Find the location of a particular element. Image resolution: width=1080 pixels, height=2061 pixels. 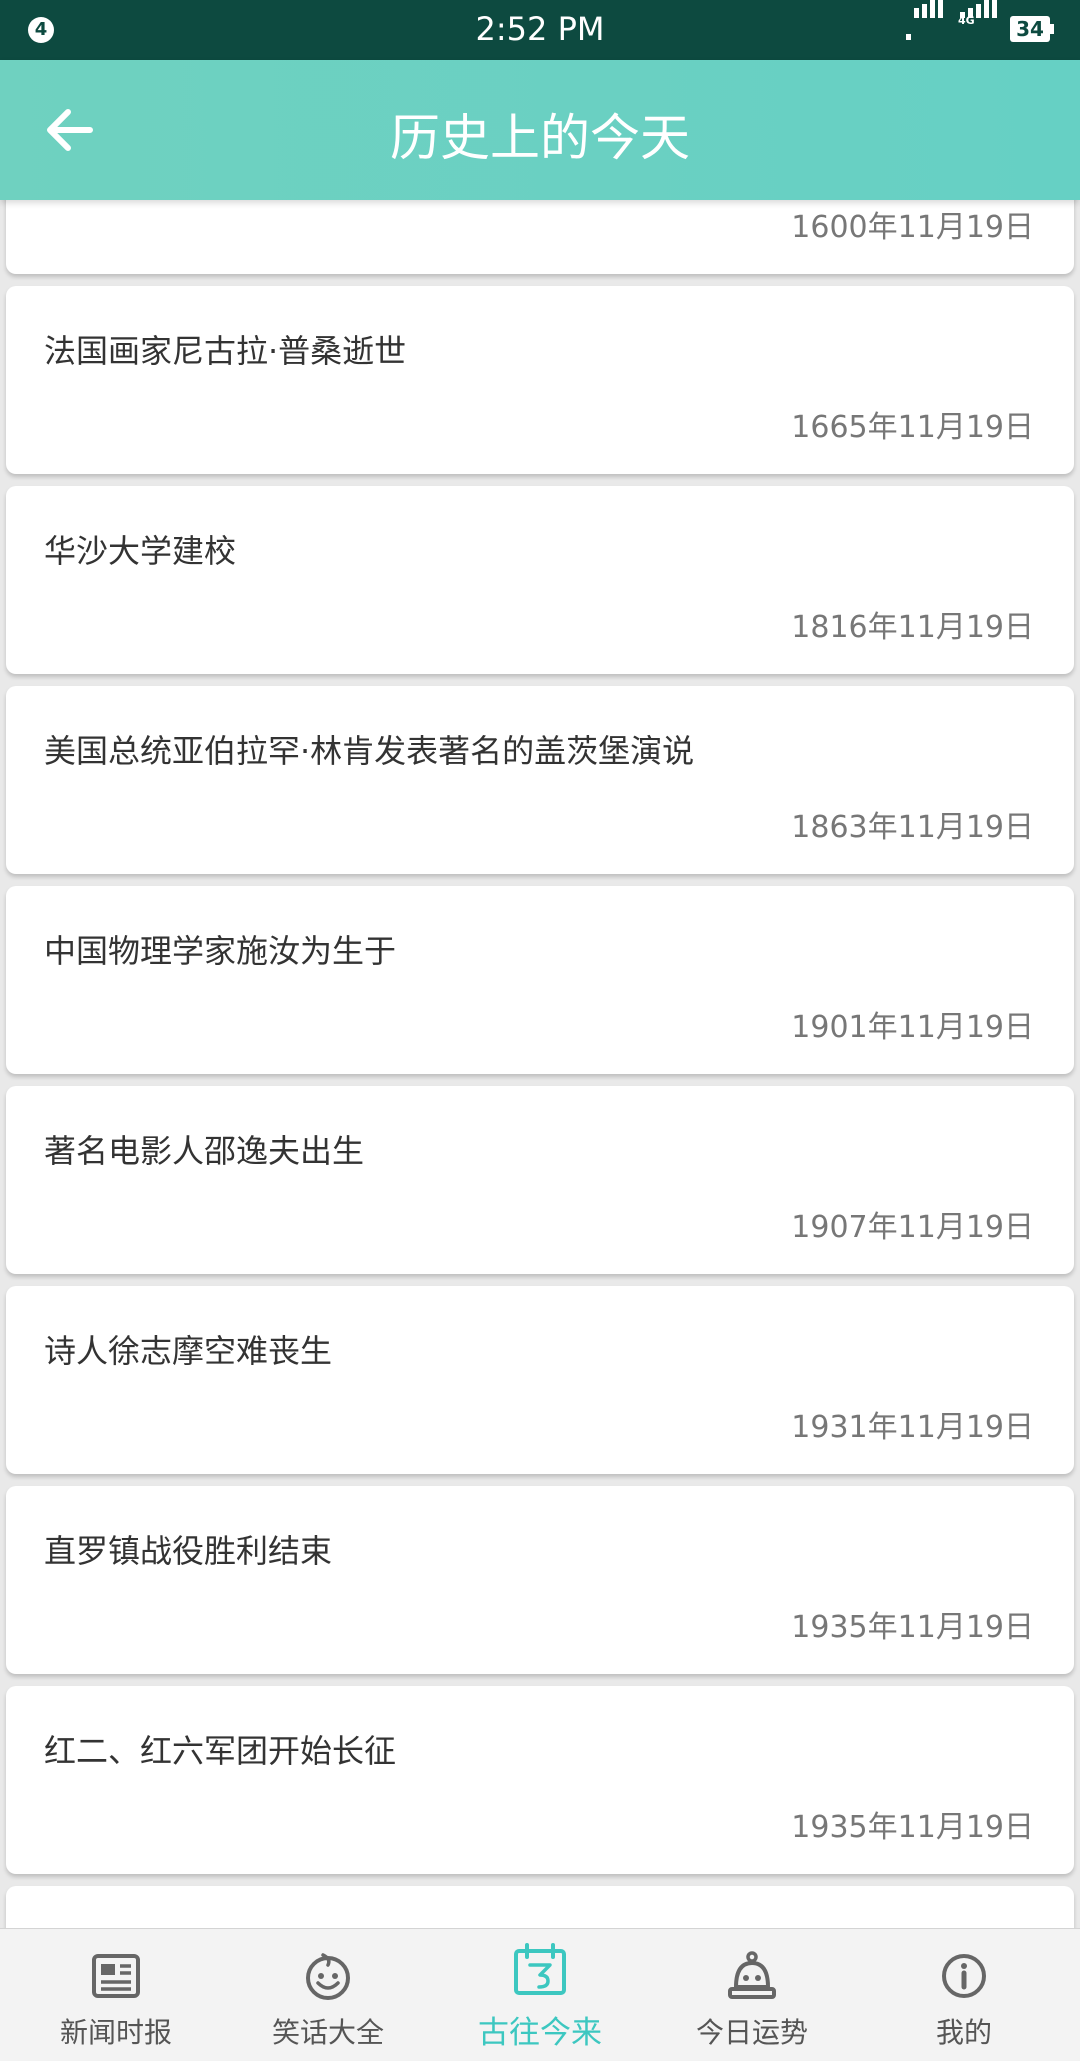

event-date: 1665年11月19日 is located at coordinates (912, 427).